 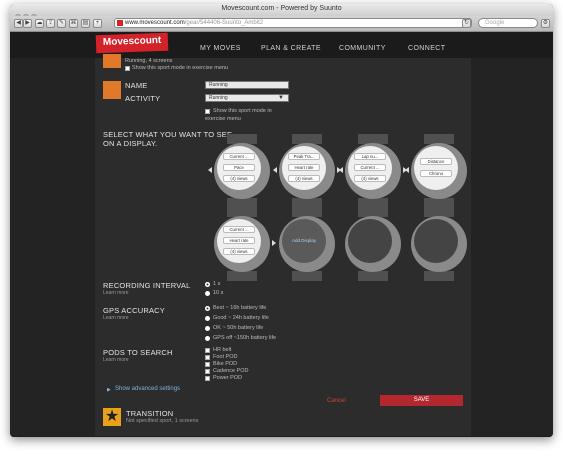 I want to click on watch-face: Current ... Pace (4) views, so click(x=239, y=168).